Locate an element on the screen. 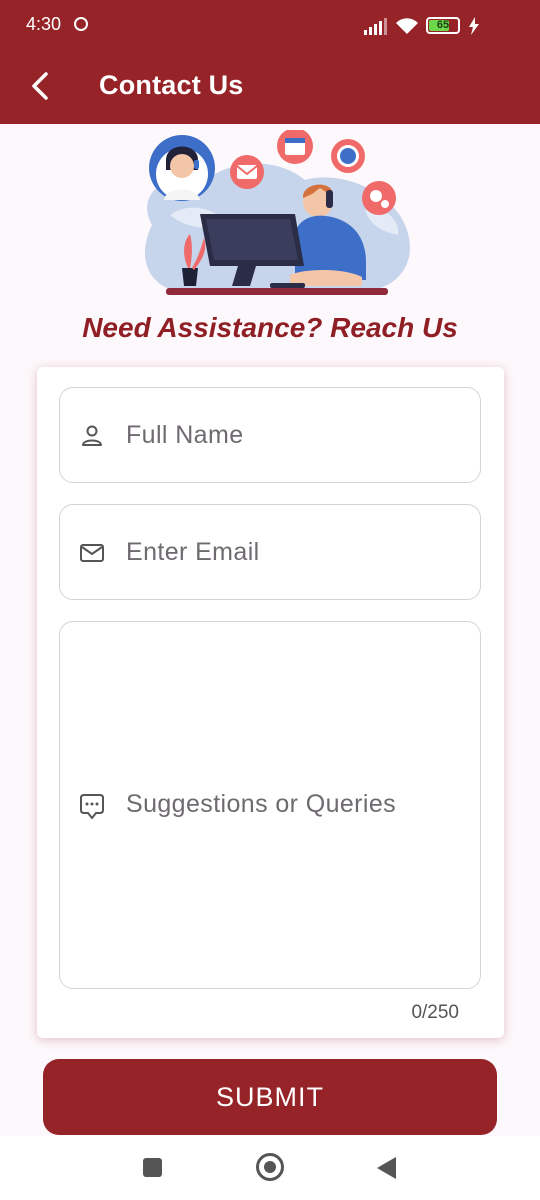 The height and width of the screenshot is (1200, 540). system-nav-bar is located at coordinates (270, 1168).